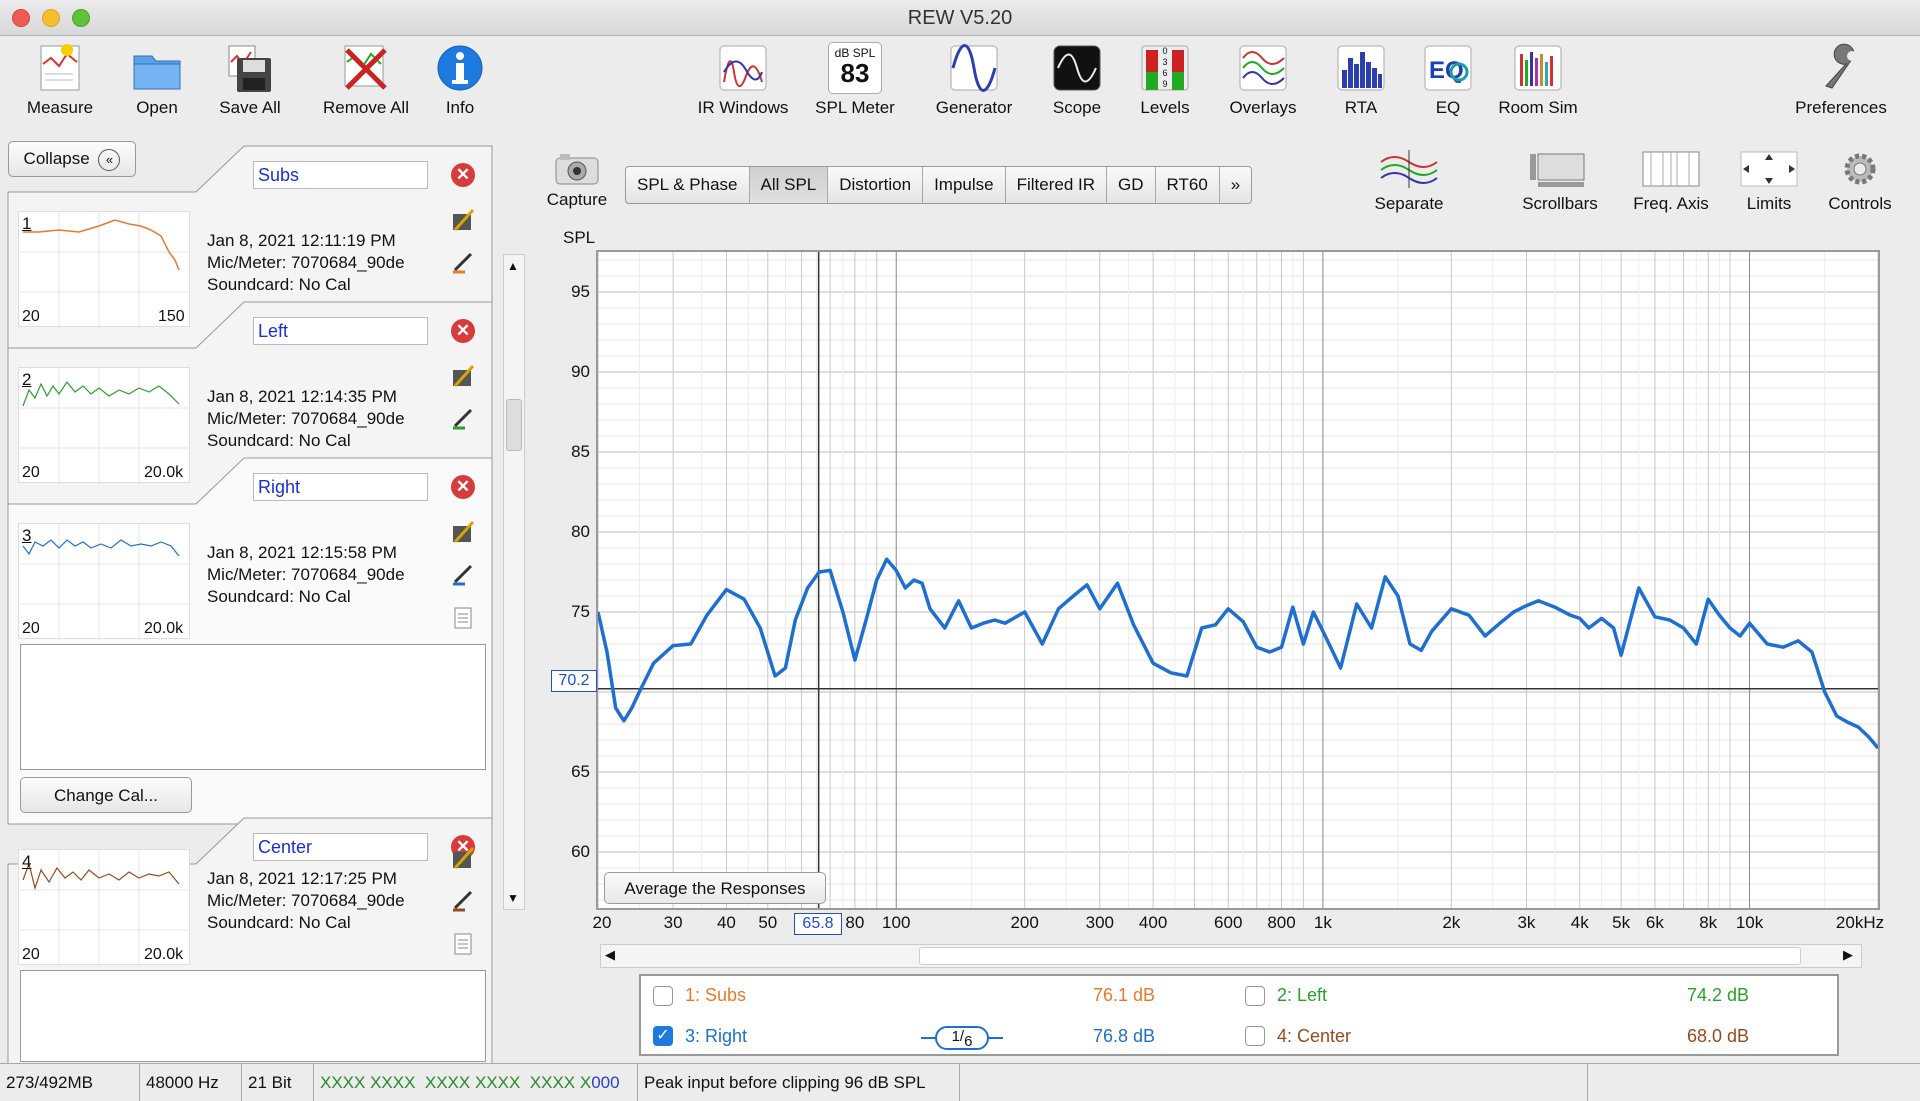 This screenshot has width=1920, height=1101. What do you see at coordinates (1361, 68) in the screenshot?
I see `rta-icon` at bounding box center [1361, 68].